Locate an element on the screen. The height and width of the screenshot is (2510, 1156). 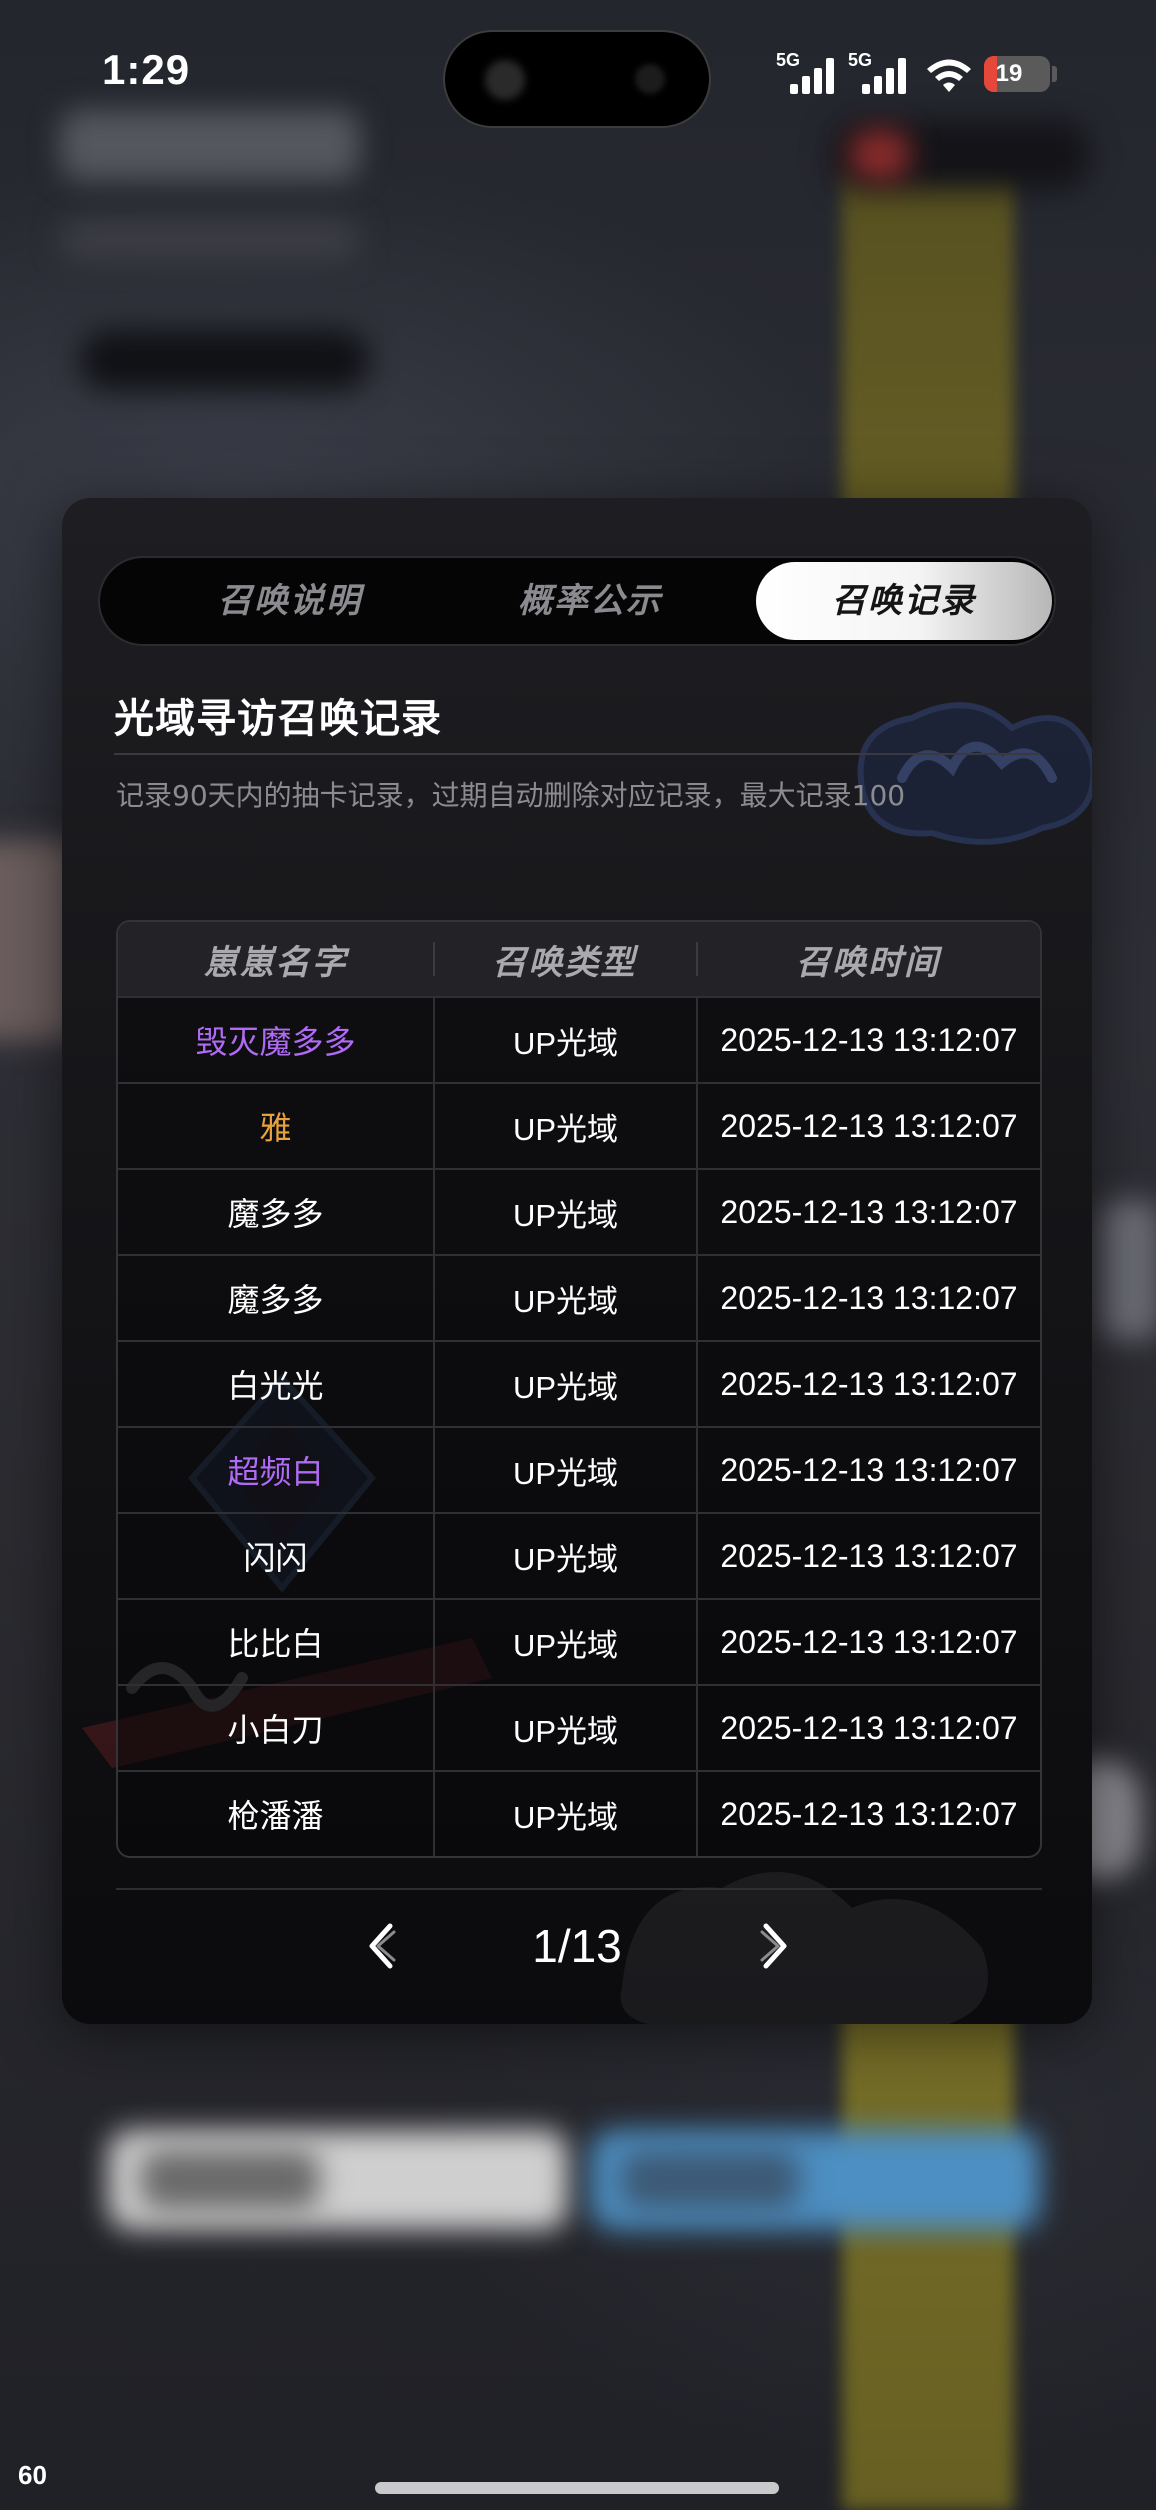
cell-pet-name: 超频白 is located at coordinates (275, 1472).